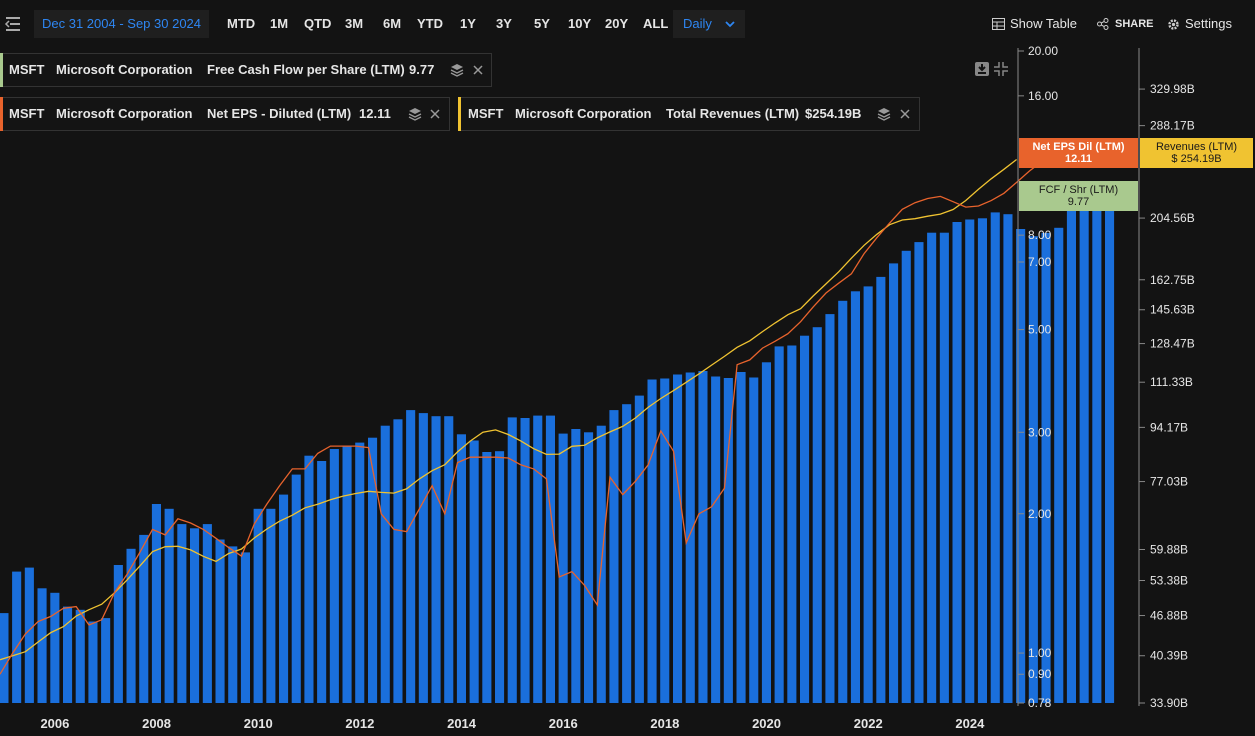  Describe the element at coordinates (1169, 616) in the screenshot. I see `right-tick-label: 46.88B` at that location.